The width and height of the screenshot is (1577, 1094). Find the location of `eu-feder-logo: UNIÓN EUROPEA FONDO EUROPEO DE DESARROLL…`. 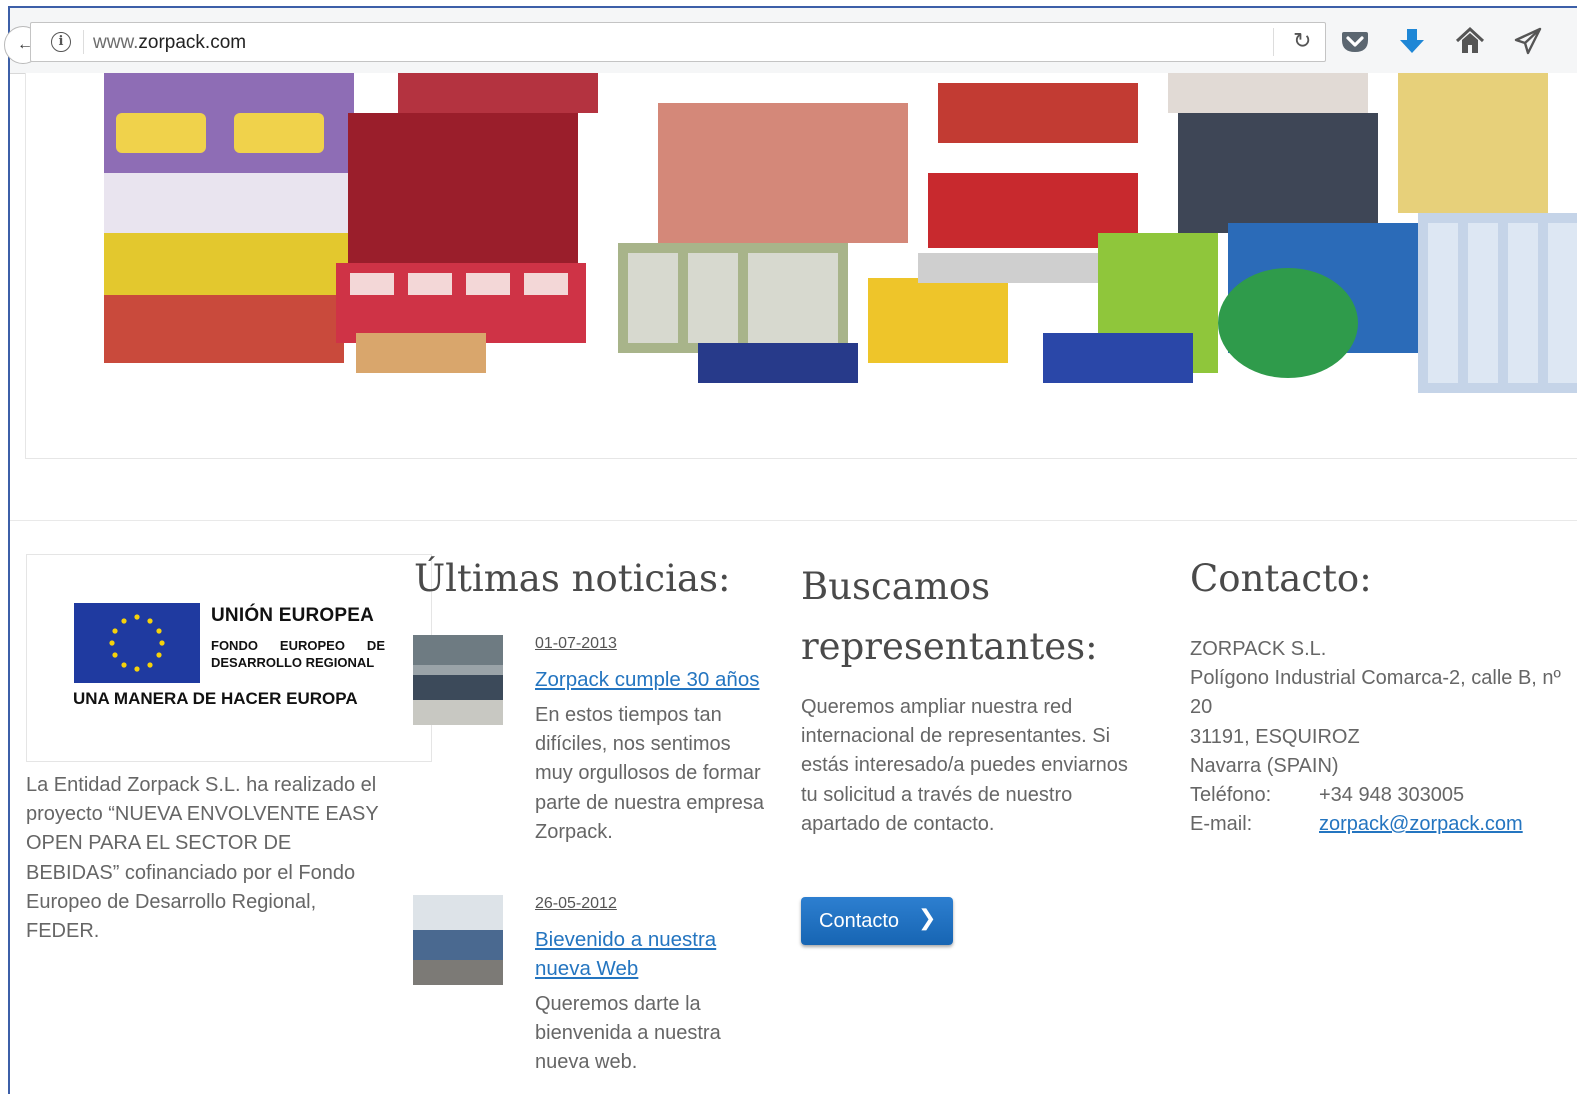

eu-feder-logo: UNIÓN EUROPEA FONDO EUROPEO DE DESARROLL… is located at coordinates (229, 658).